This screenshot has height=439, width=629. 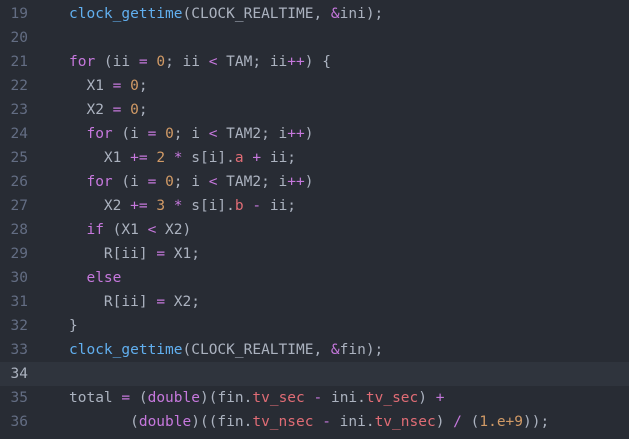 What do you see at coordinates (335, 14) in the screenshot?
I see `code-token: &` at bounding box center [335, 14].